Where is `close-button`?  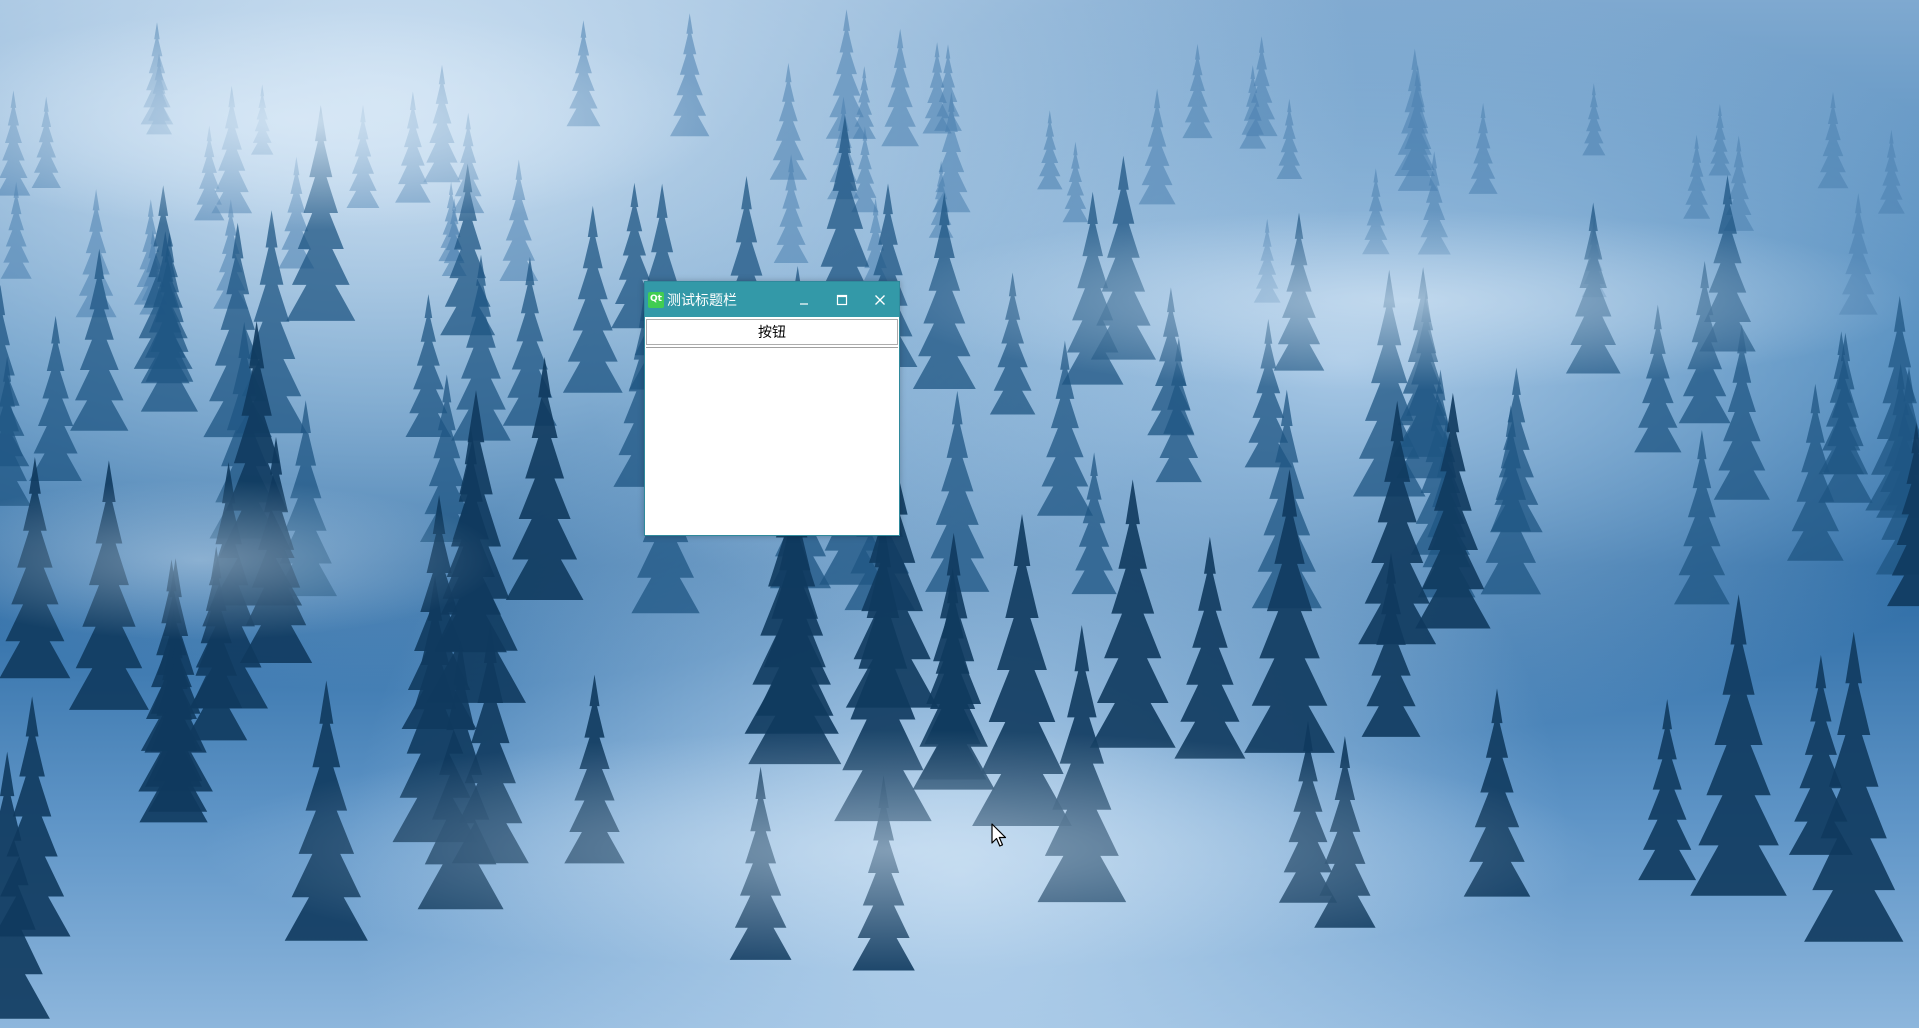 close-button is located at coordinates (880, 299).